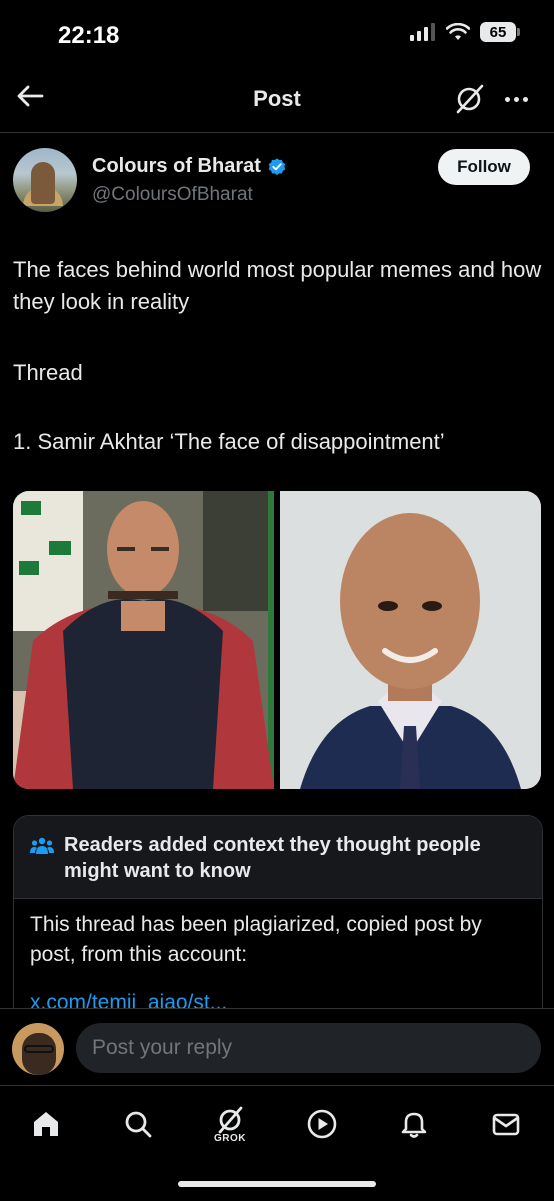 The image size is (554, 1201). What do you see at coordinates (172, 195) in the screenshot?
I see `author-handle: @ColoursOfBharat` at bounding box center [172, 195].